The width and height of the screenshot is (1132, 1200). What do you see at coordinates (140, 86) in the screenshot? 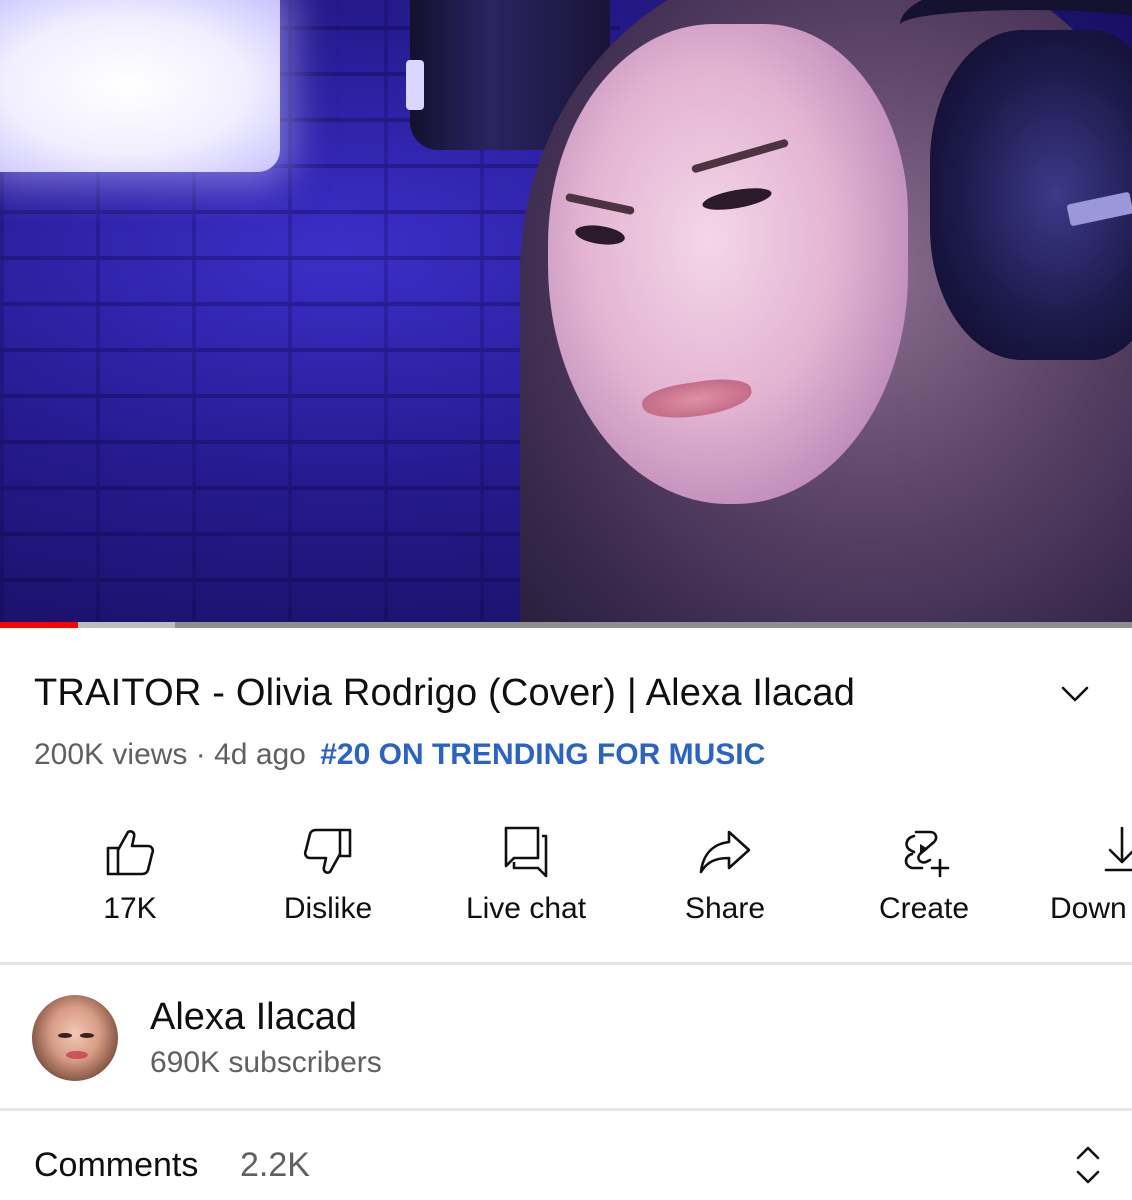
I see `studio-light` at bounding box center [140, 86].